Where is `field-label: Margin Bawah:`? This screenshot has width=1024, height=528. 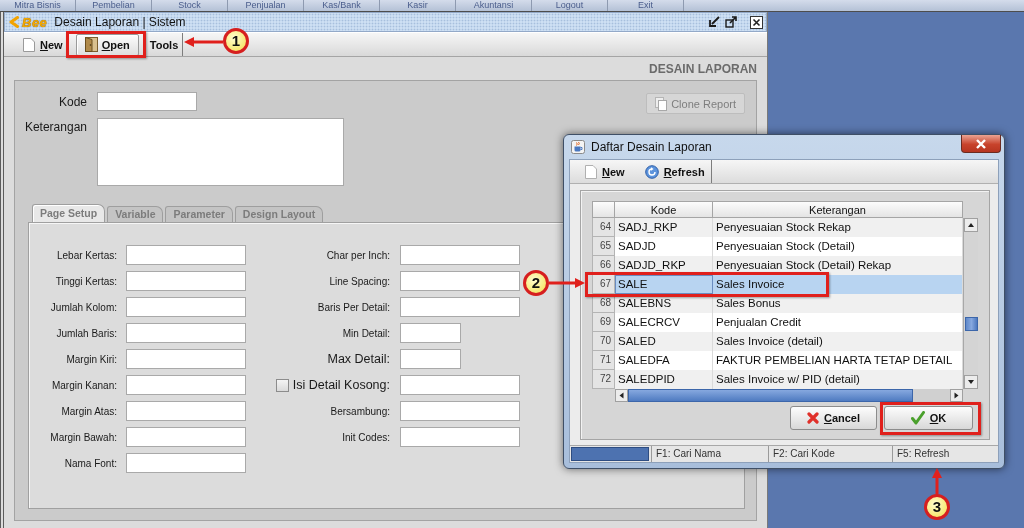
field-label: Margin Bawah: is located at coordinates (83, 437).